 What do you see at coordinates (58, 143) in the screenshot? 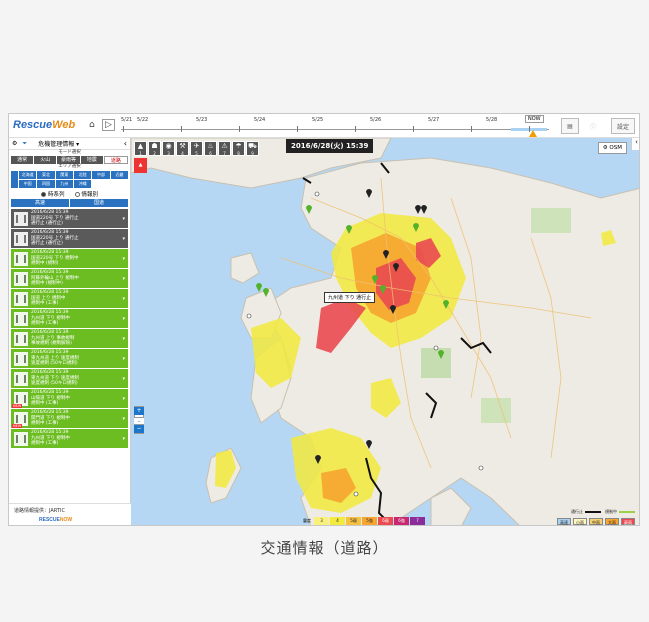
I see `sidebar-title: 危機管理情報 ▾` at bounding box center [58, 143].